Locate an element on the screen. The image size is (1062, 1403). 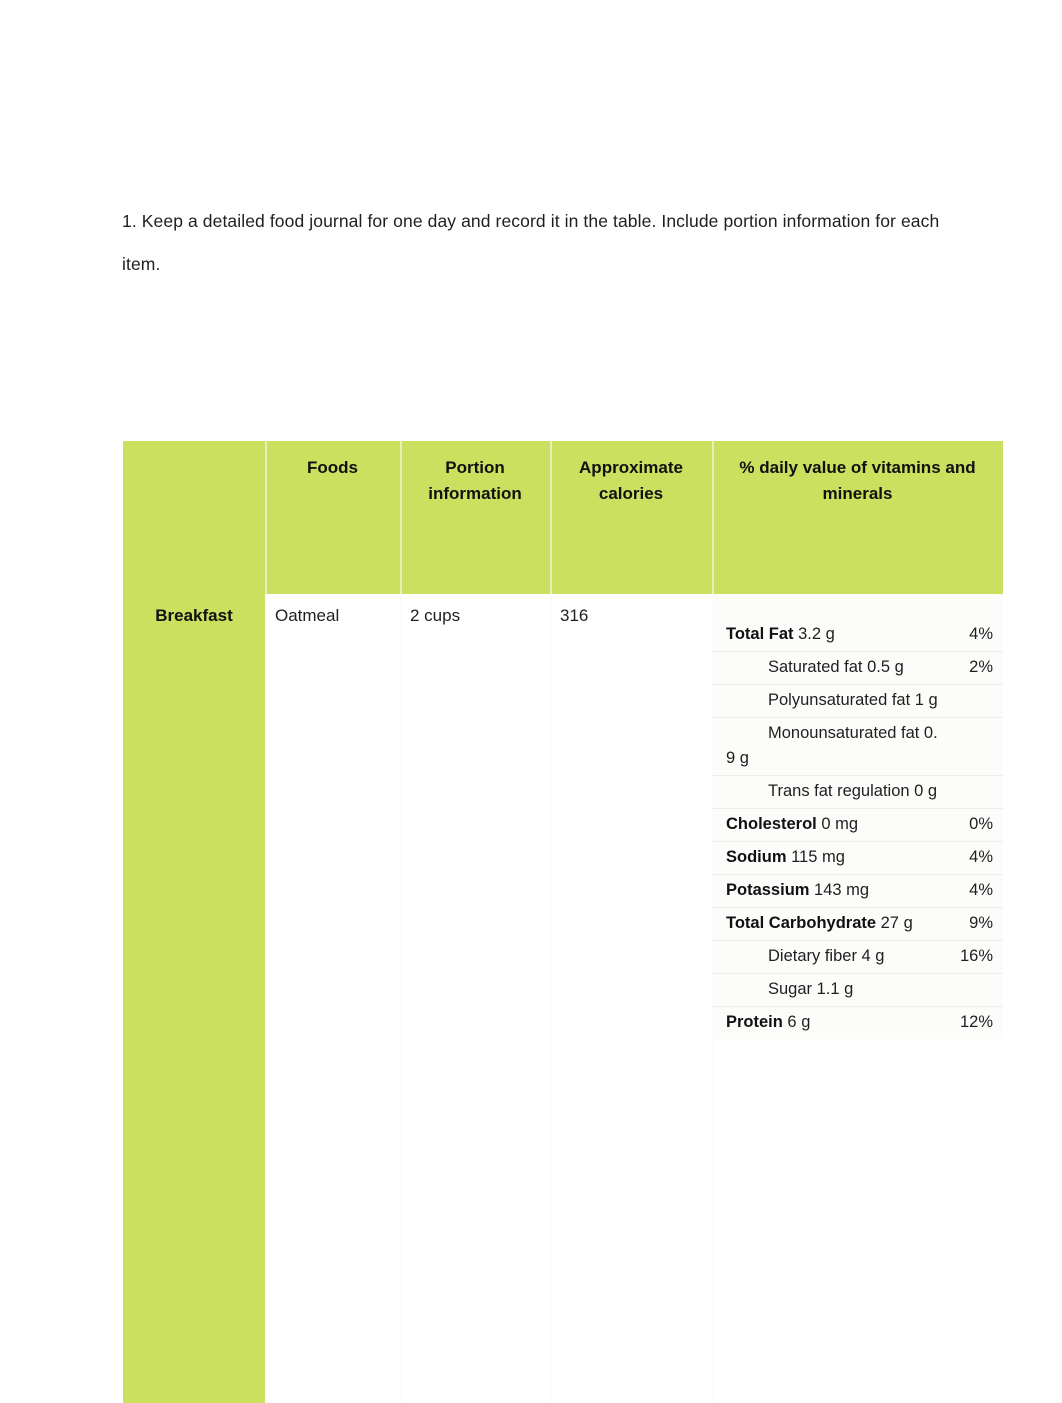
nutrition-label: Trans fat regulation 0 g is located at coordinates (853, 791).